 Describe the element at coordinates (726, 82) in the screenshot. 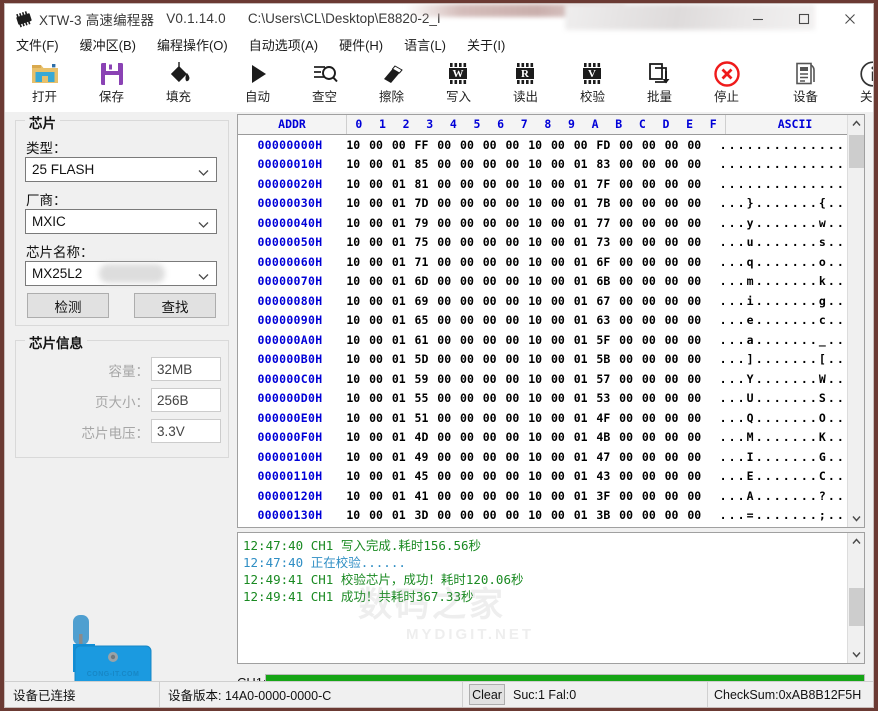

I see `toolbar-stop-button: 停止` at that location.